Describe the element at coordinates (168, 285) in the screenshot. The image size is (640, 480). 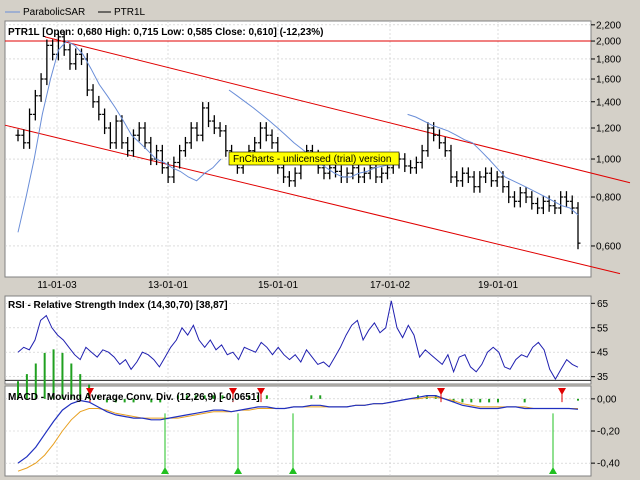
I see `price-x-tick-label: 13-01-01` at that location.